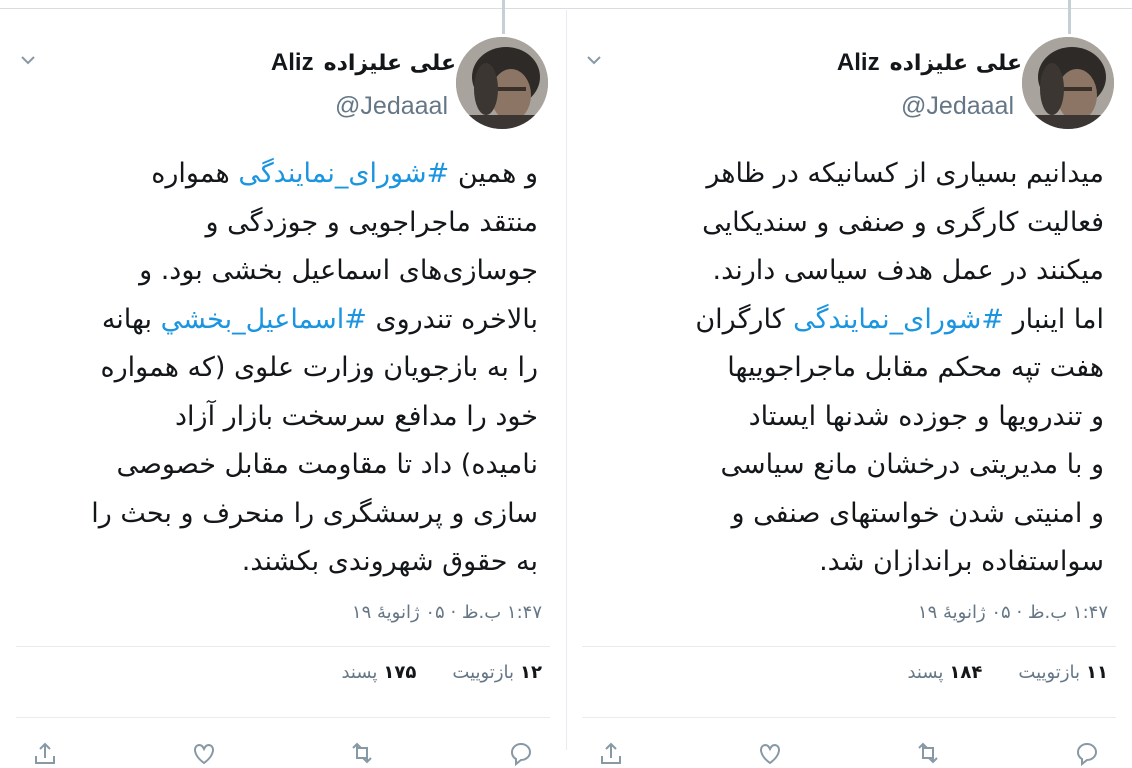 This screenshot has height=768, width=1132. What do you see at coordinates (961, 561) in the screenshot?
I see `tweet-line: سواستفاده براندازان شد.` at bounding box center [961, 561].